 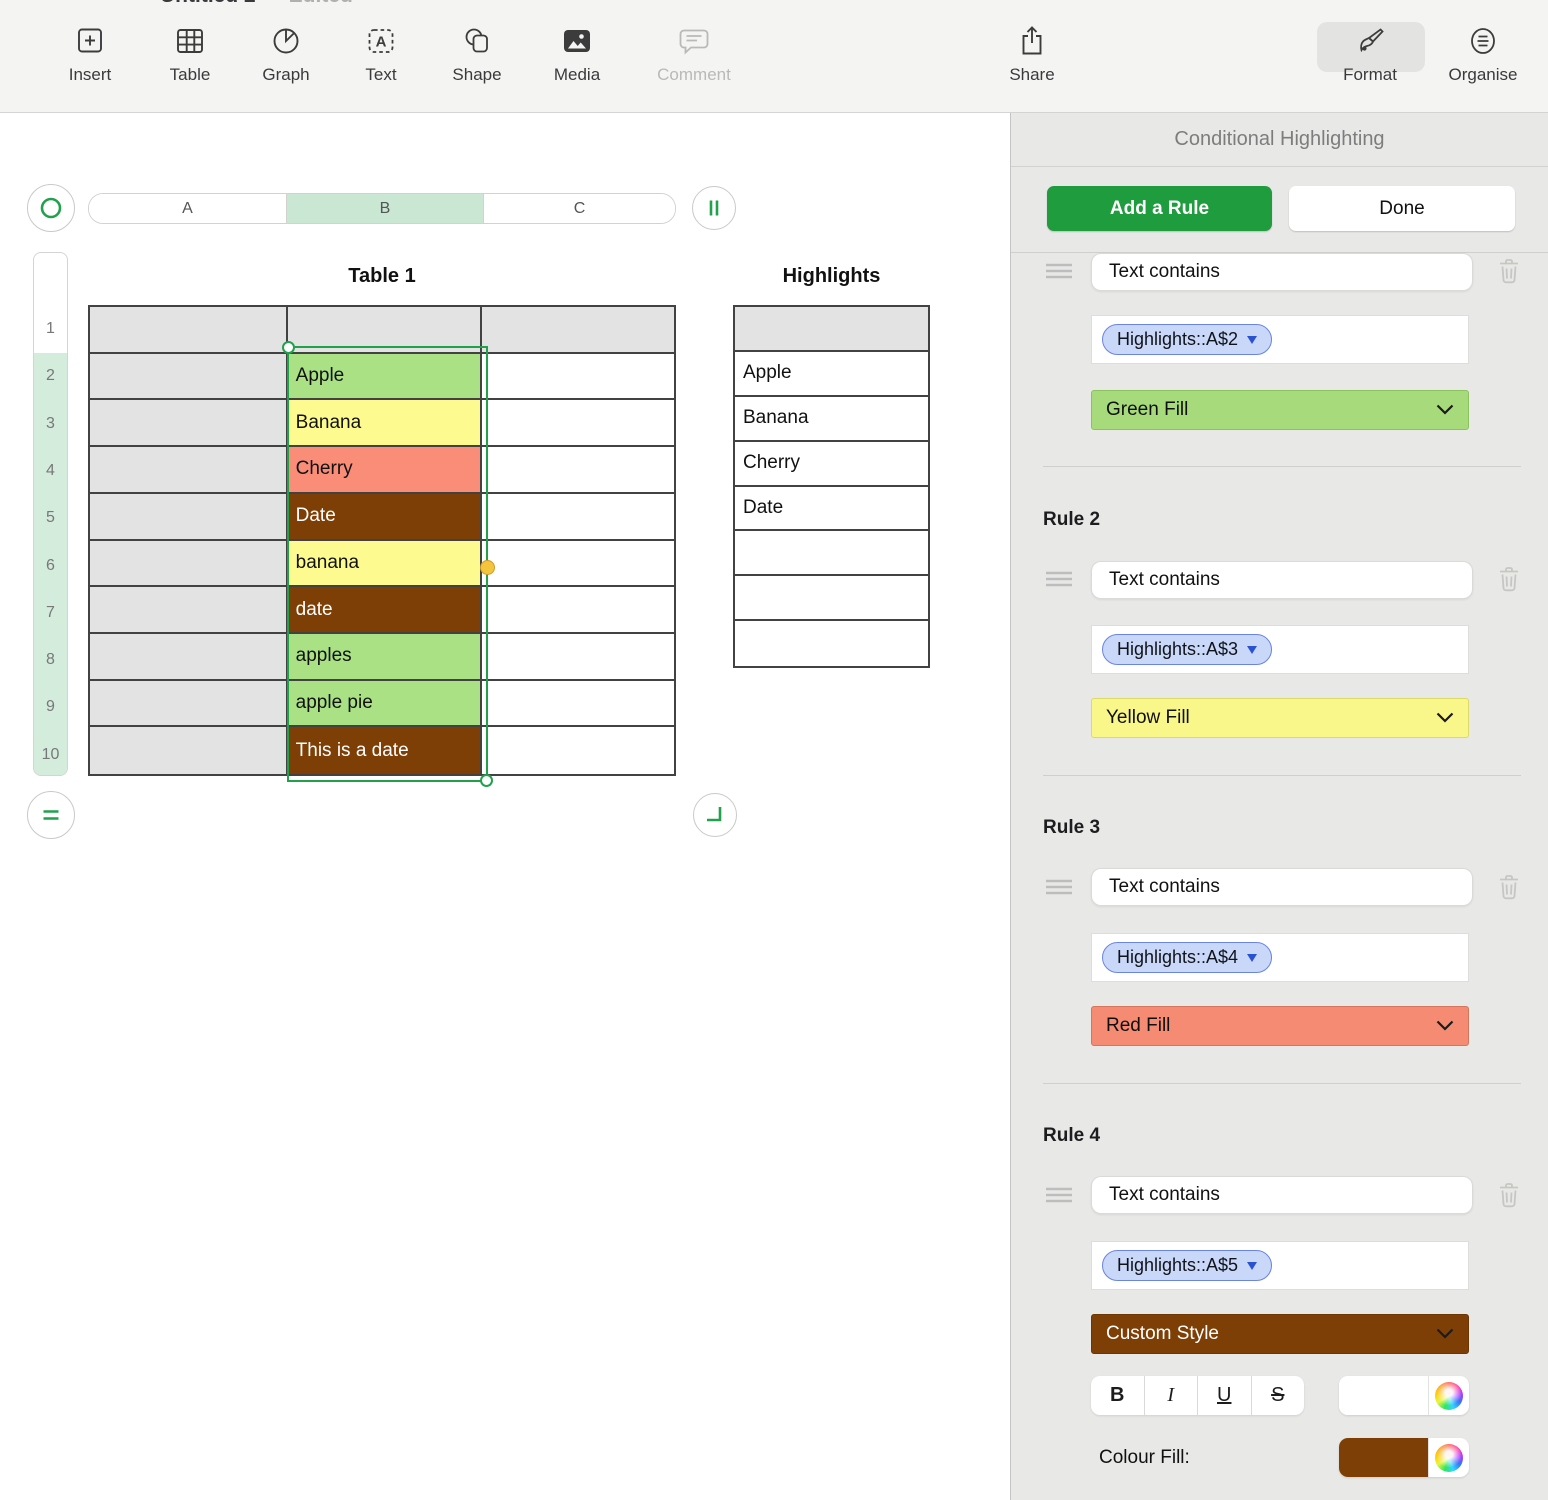 I want to click on cell: apples, so click(x=385, y=657).